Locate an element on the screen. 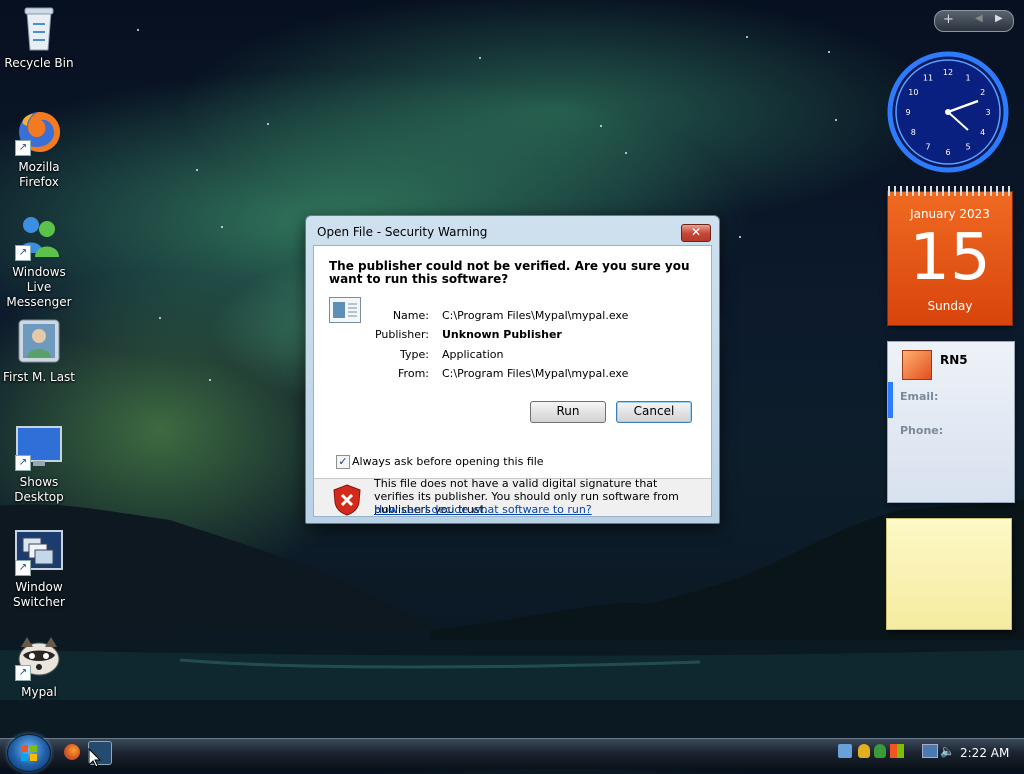 This screenshot has width=1024, height=774. desktop-icon-show-desktop: ↗ Shows Desktop is located at coordinates (39, 464).